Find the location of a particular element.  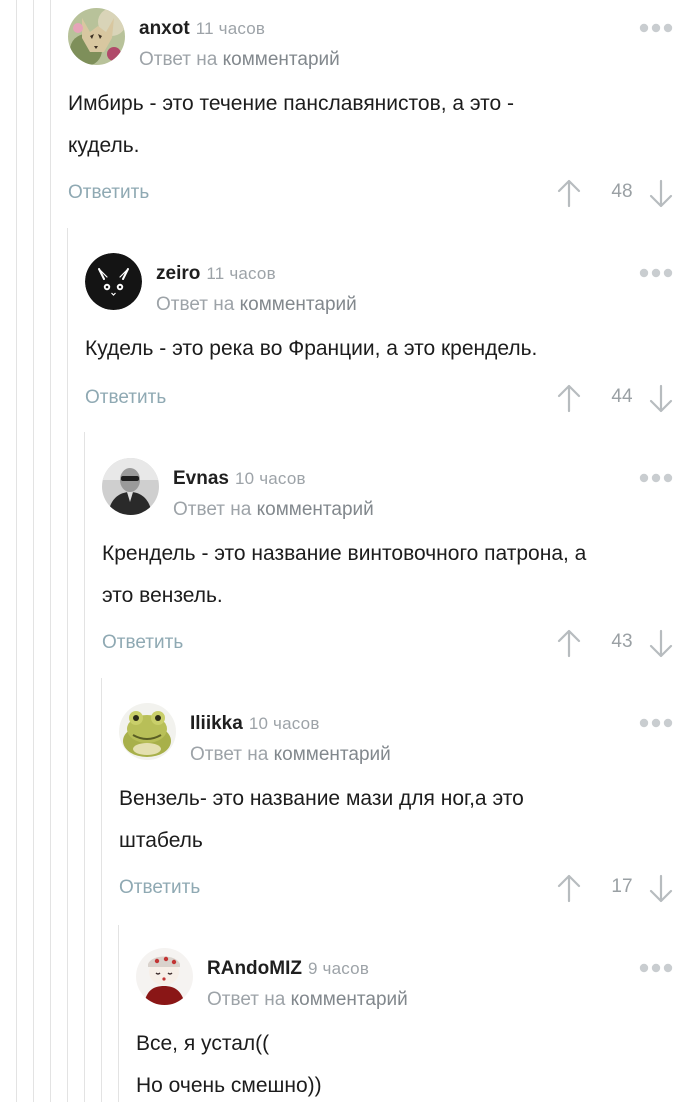

man-photo-avatar is located at coordinates (130, 486).